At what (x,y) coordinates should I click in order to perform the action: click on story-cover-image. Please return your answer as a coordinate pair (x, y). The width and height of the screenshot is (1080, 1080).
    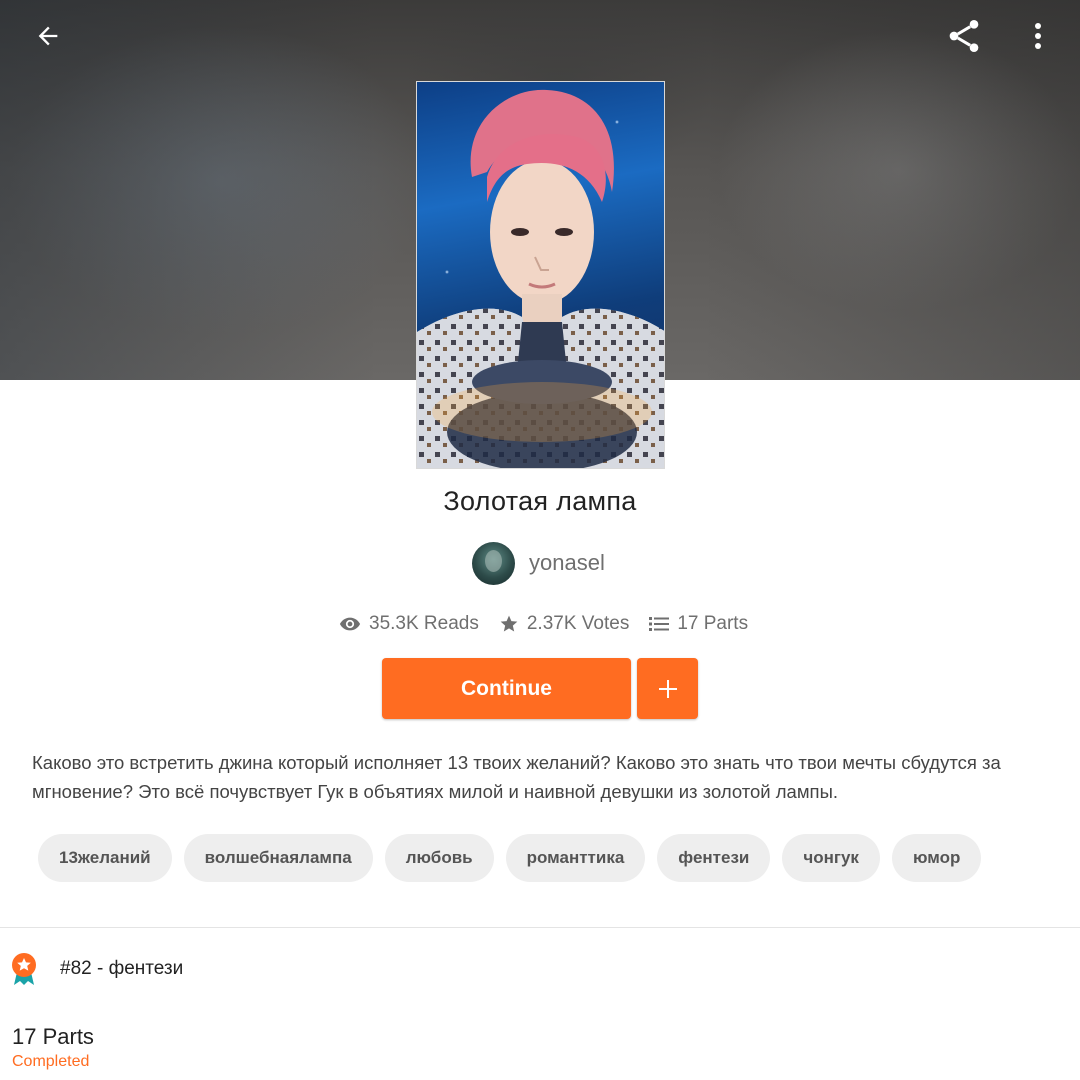
    Looking at the image, I should click on (540, 275).